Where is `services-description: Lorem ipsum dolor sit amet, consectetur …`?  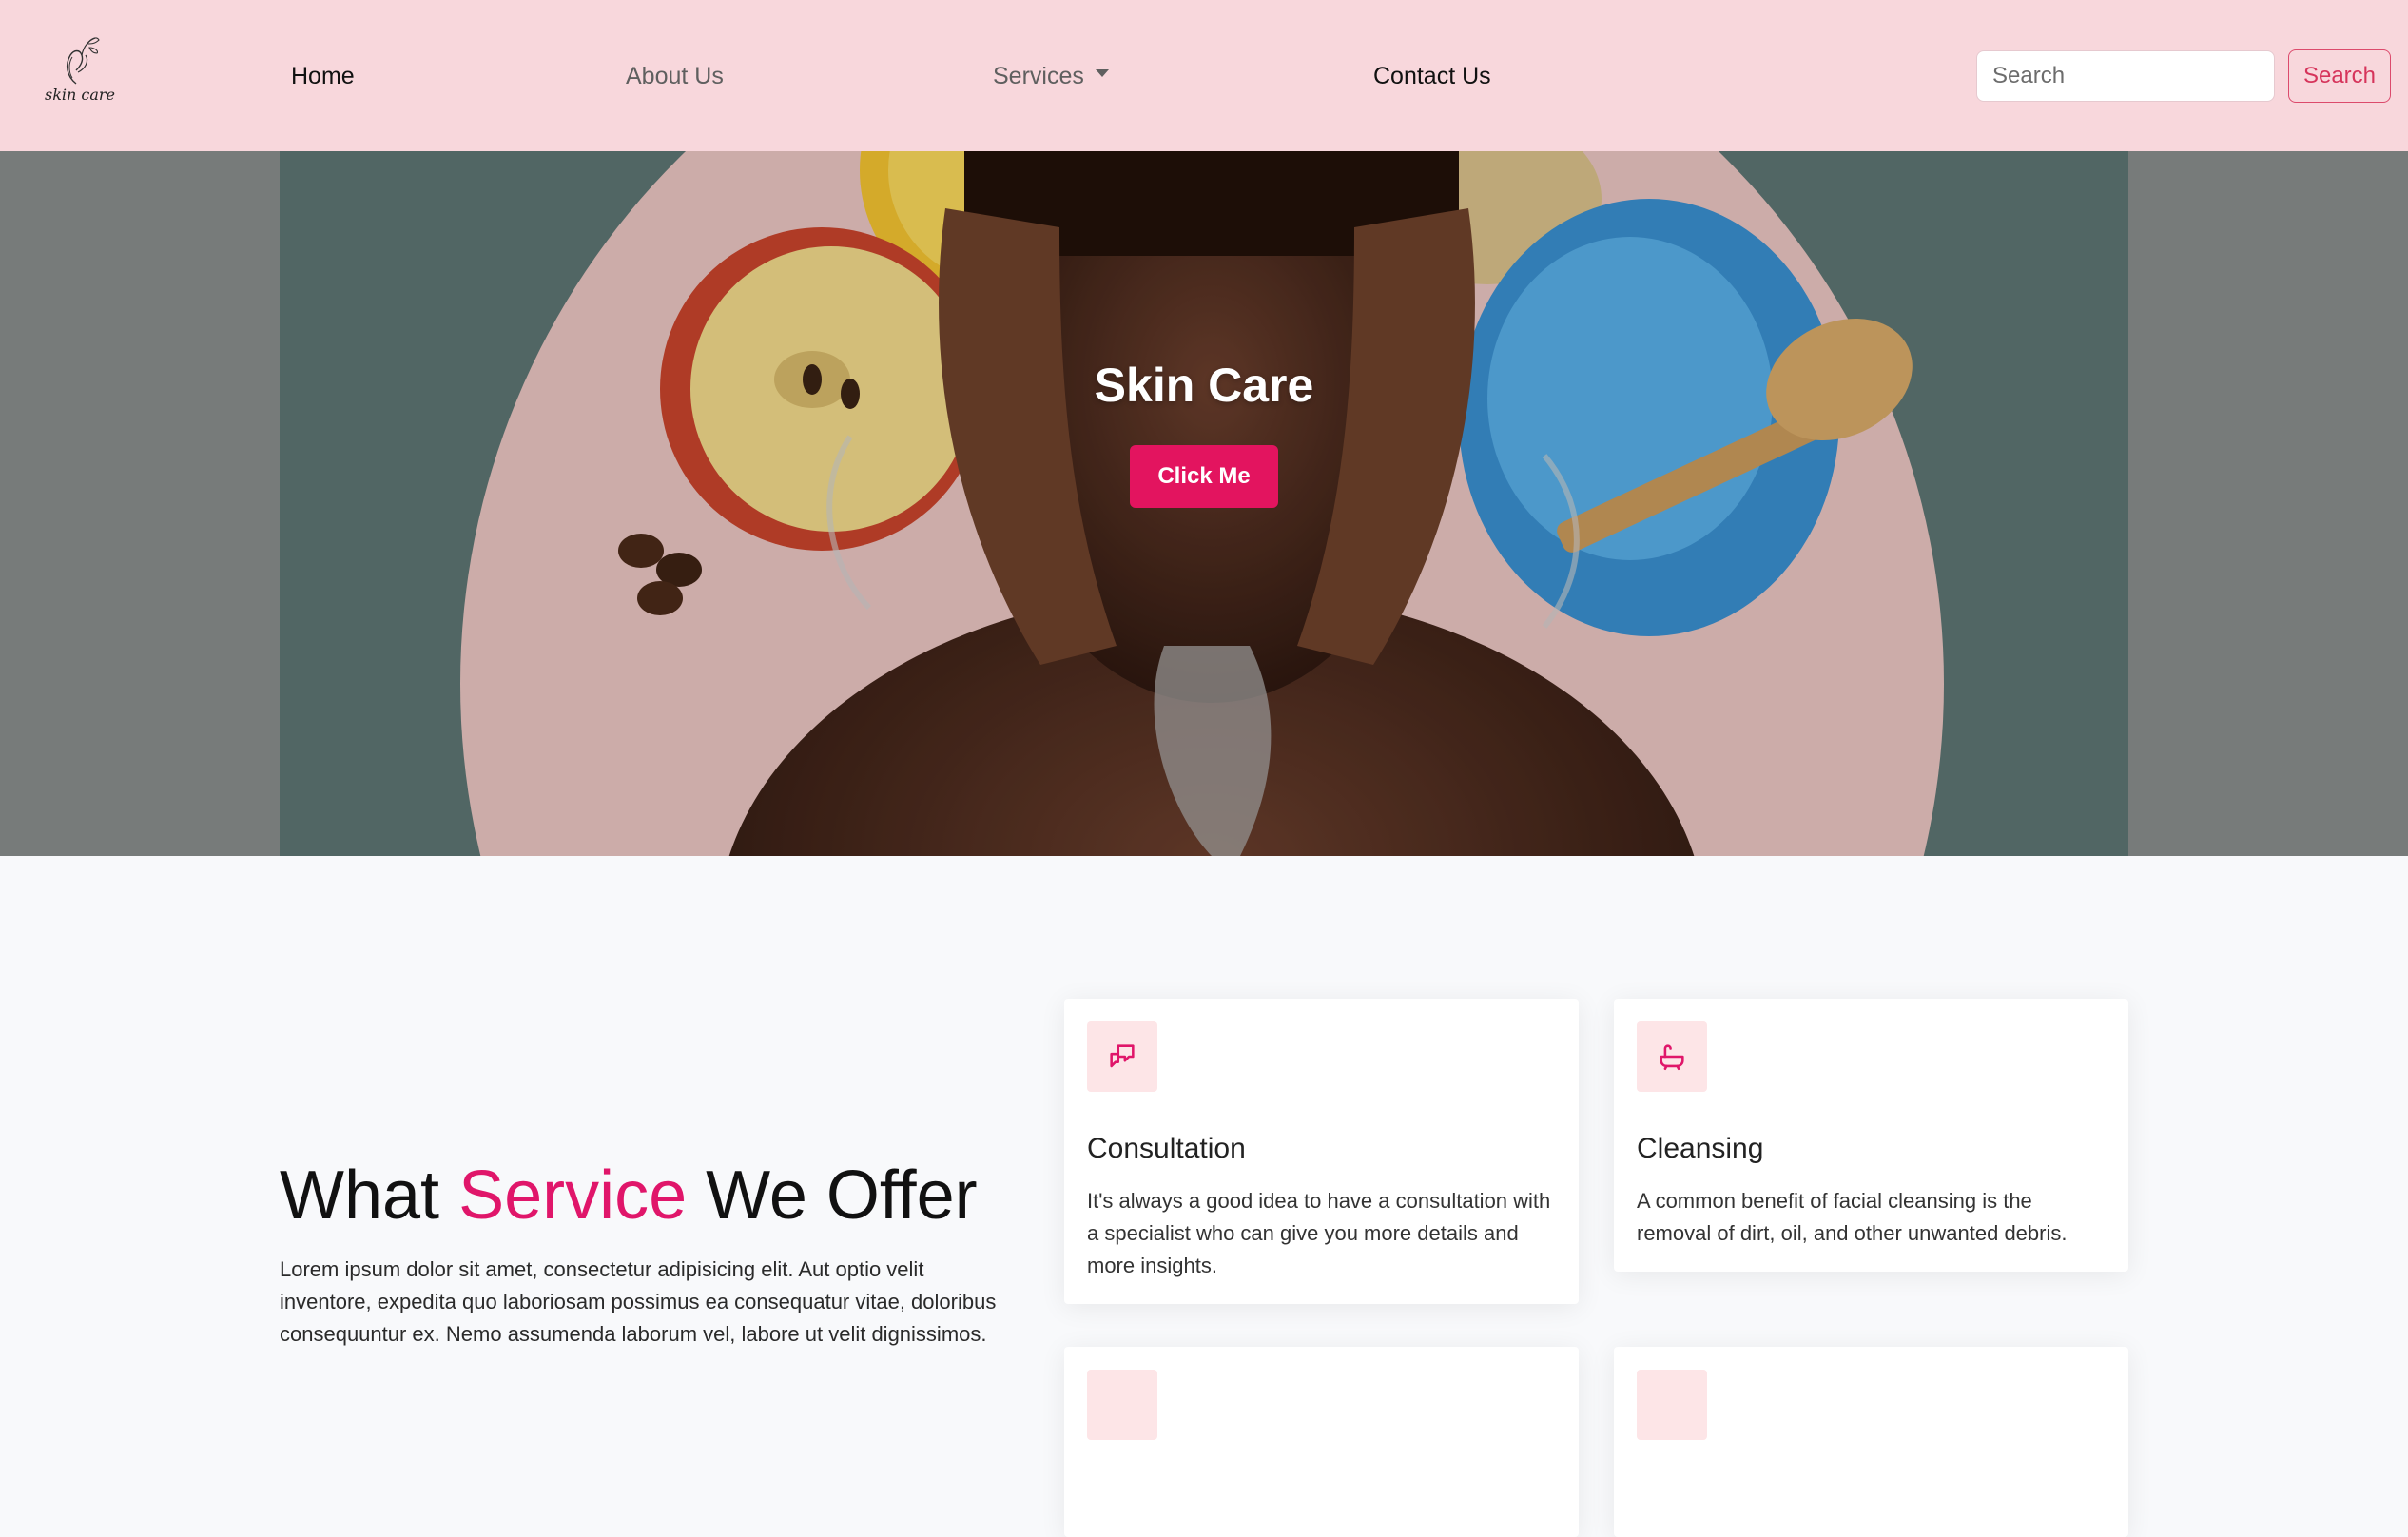
services-description: Lorem ipsum dolor sit amet, consectetur … is located at coordinates (639, 1301).